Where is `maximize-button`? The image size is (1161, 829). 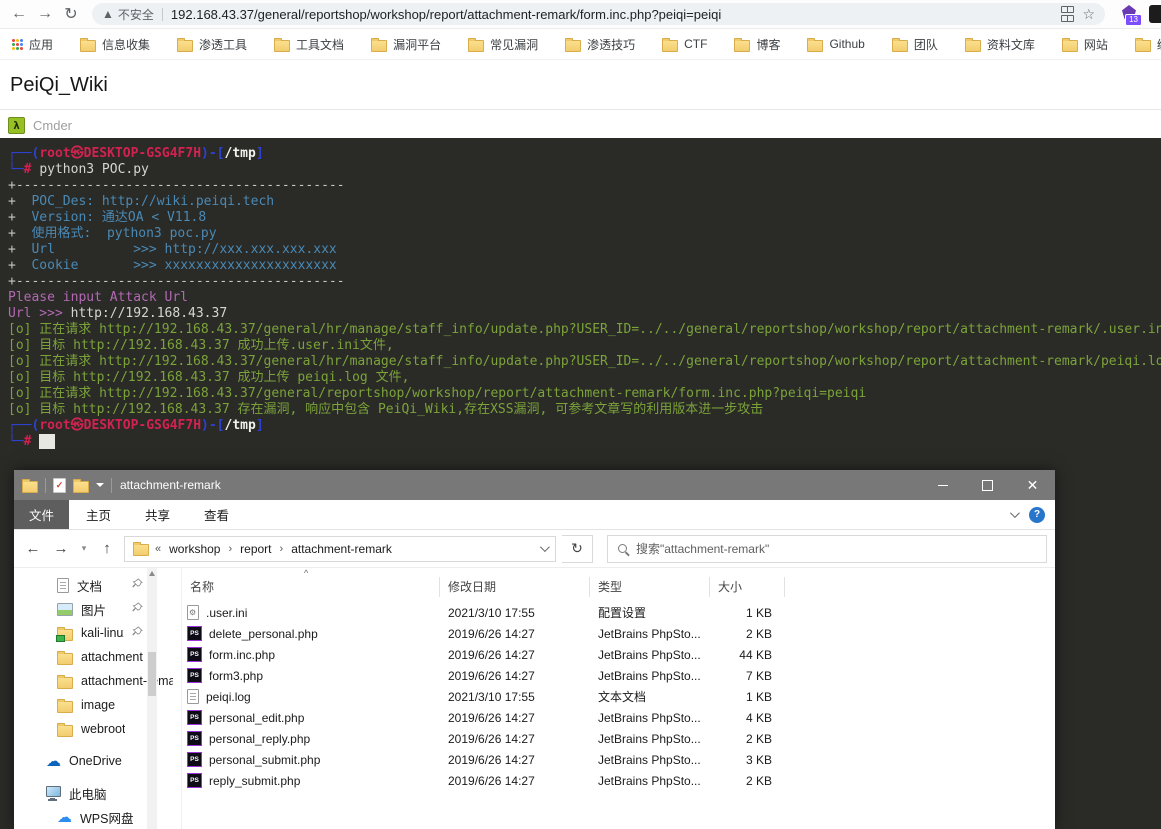 maximize-button is located at coordinates (987, 485).